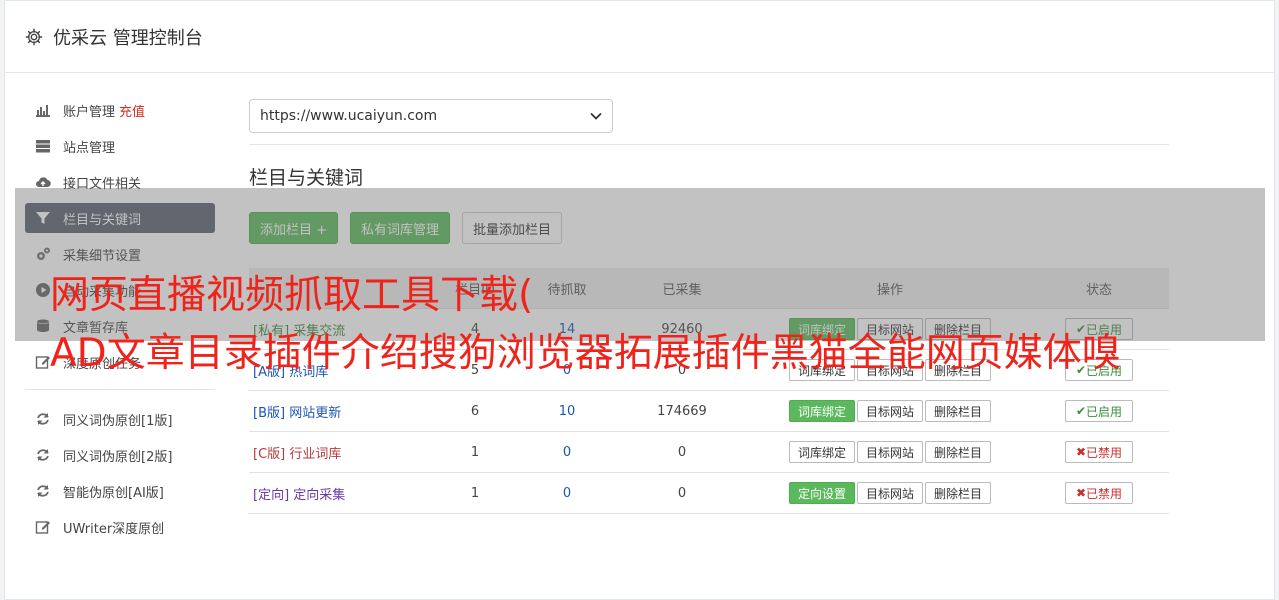 This screenshot has width=1279, height=600. I want to click on panel-header: 优采云 管理控制台, so click(639, 37).